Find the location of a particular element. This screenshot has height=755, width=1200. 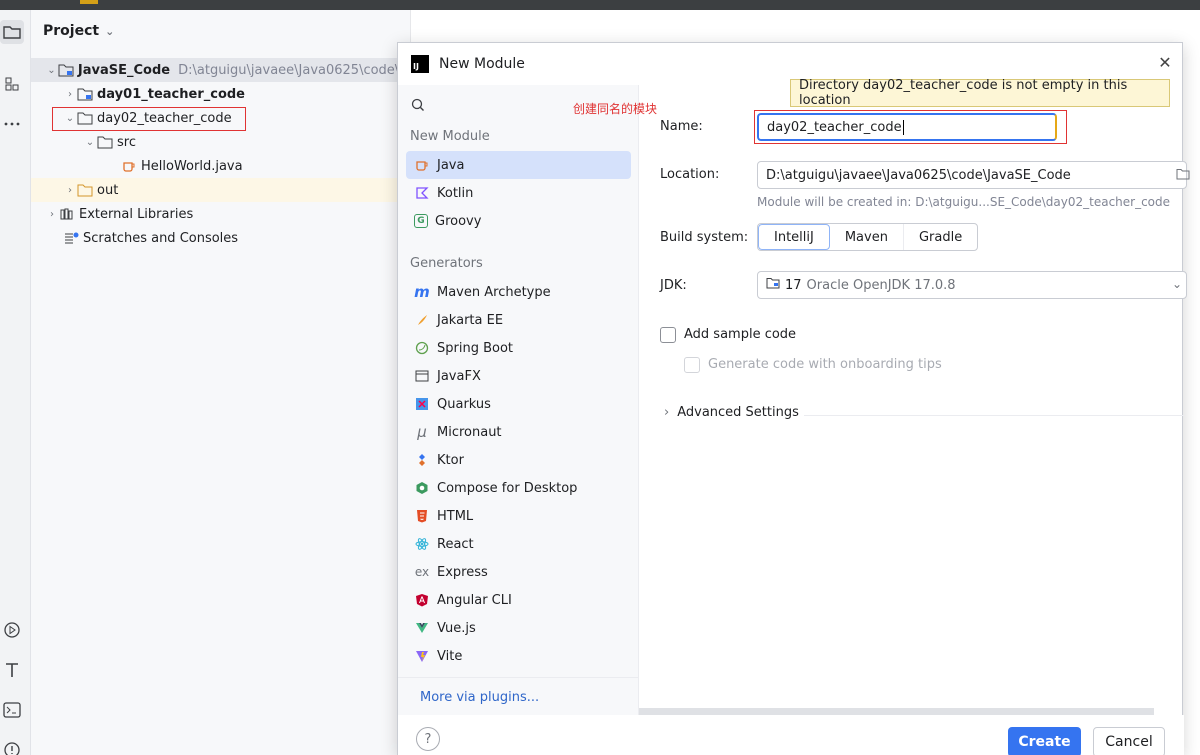

structure-icon is located at coordinates (12, 84).